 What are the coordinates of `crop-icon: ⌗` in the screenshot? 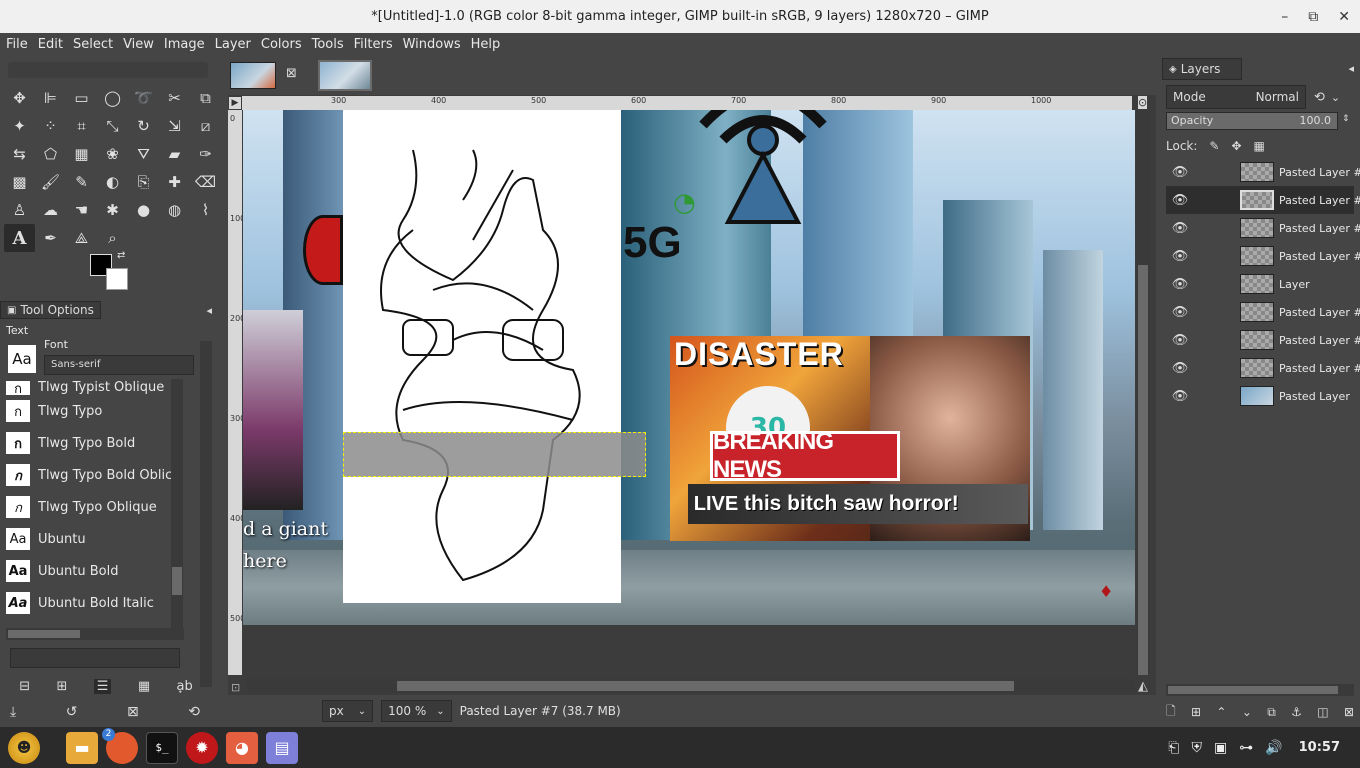 It's located at (81, 126).